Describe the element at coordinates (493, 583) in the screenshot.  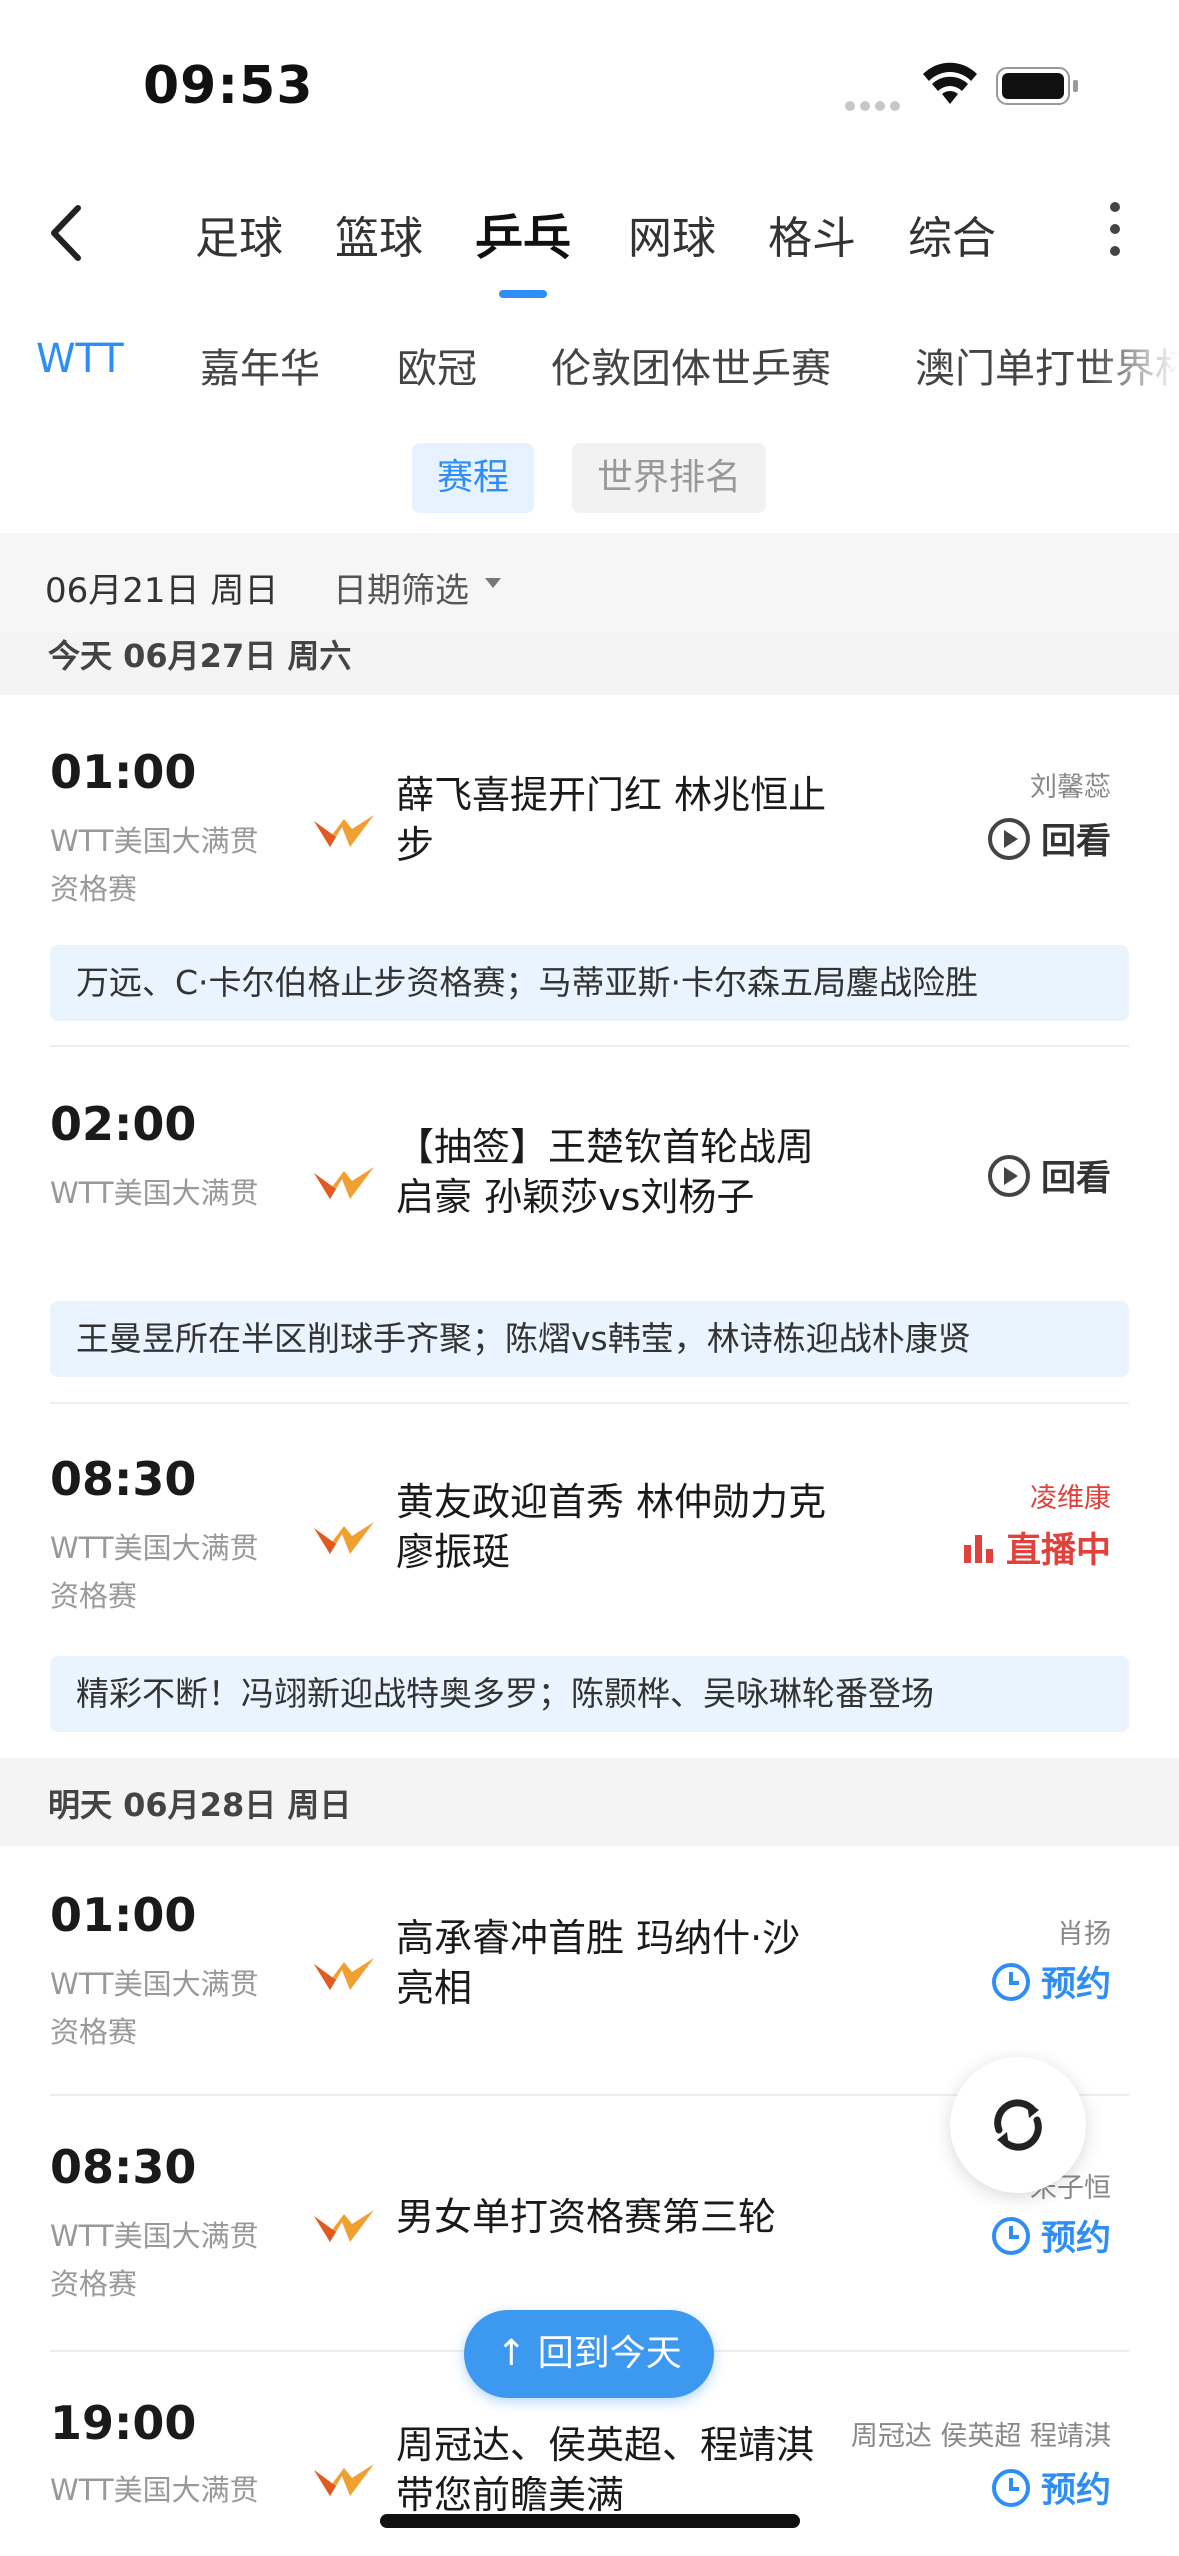
I see `caret-down-icon` at that location.